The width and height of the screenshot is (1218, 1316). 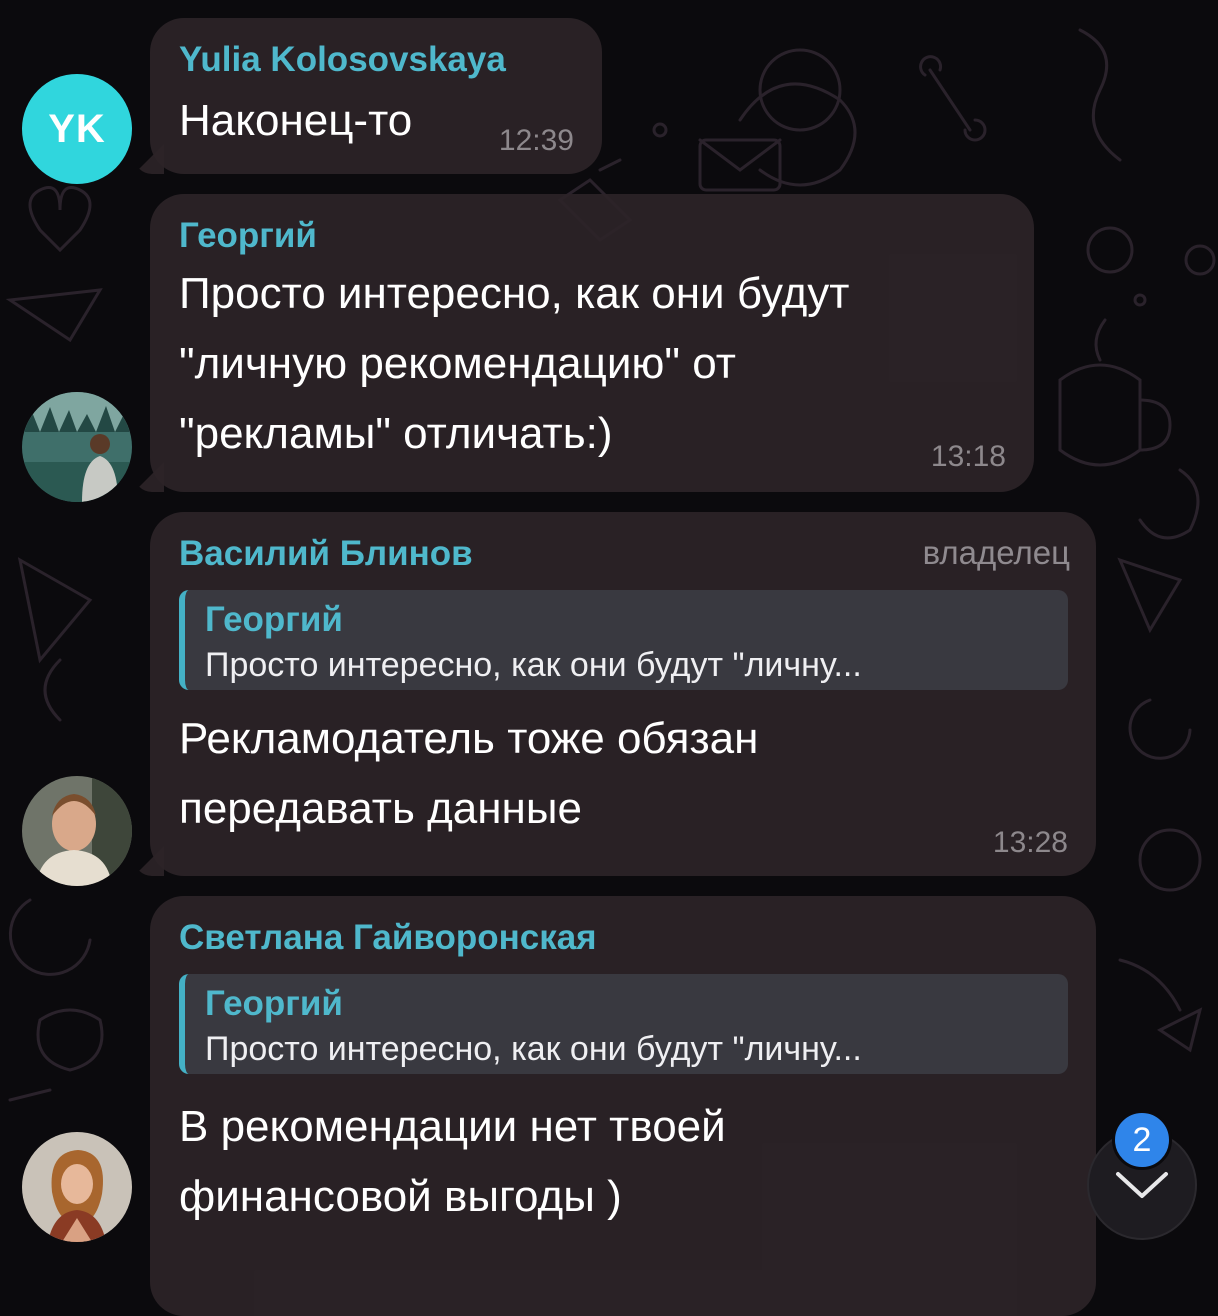 I want to click on avatar-georgiy, so click(x=77, y=447).